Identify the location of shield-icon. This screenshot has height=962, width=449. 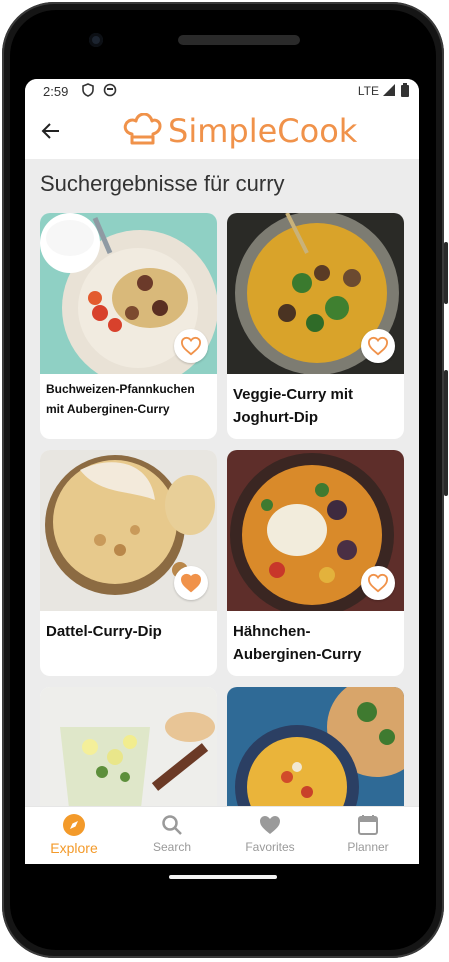
(88, 90).